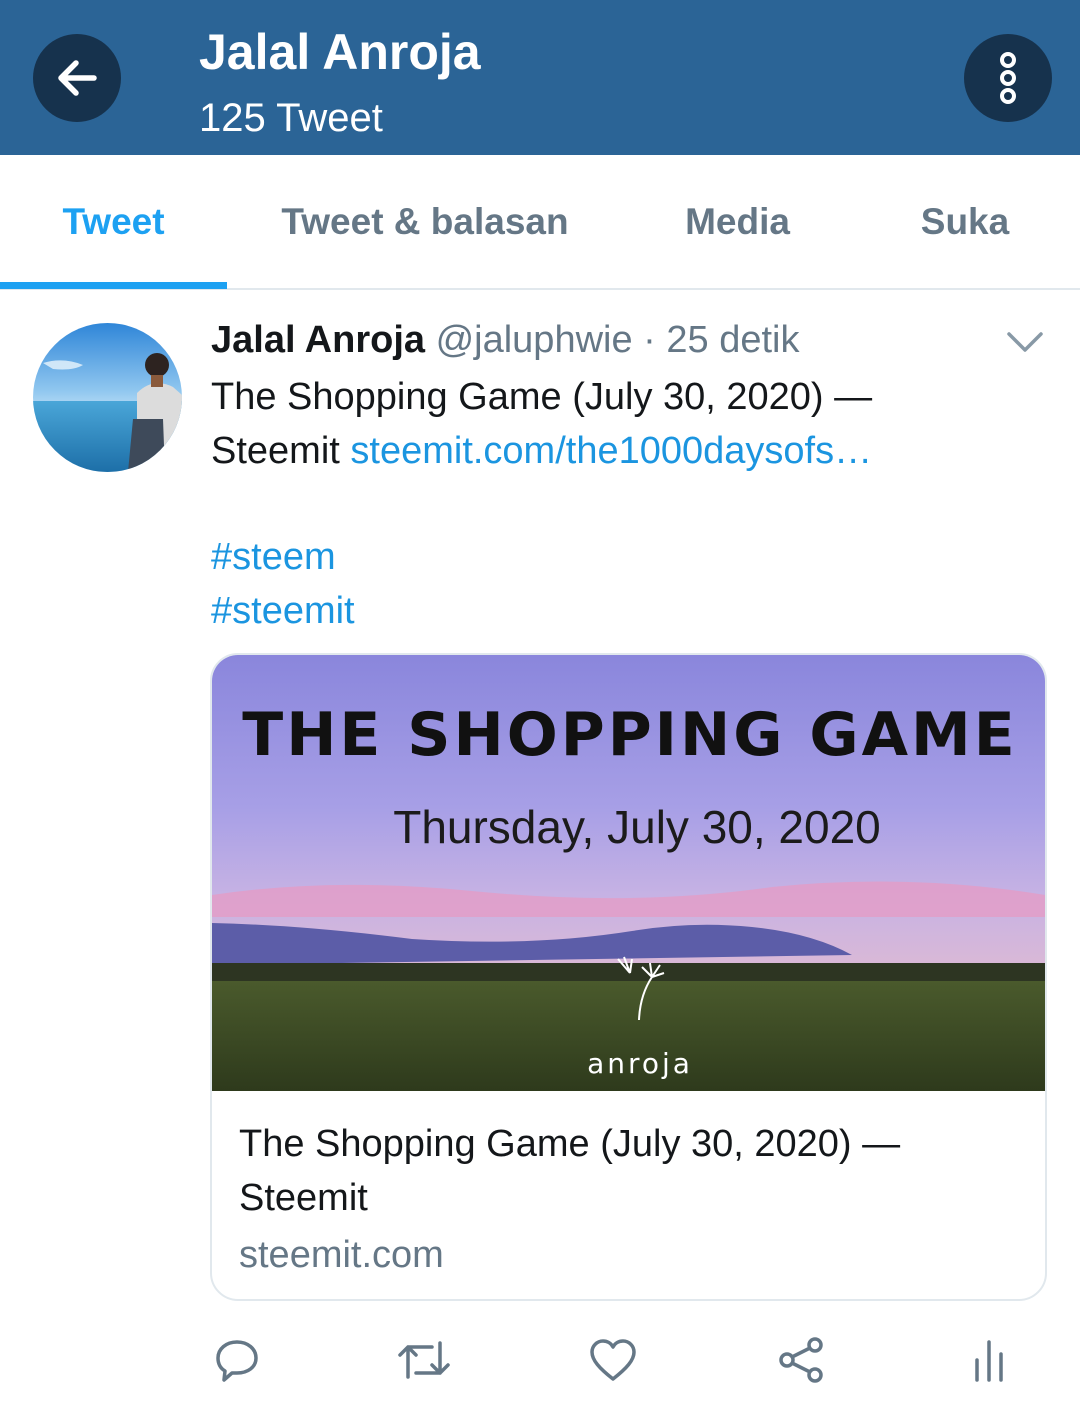 The height and width of the screenshot is (1404, 1080). I want to click on hashtag-steem: #steem, so click(273, 557).